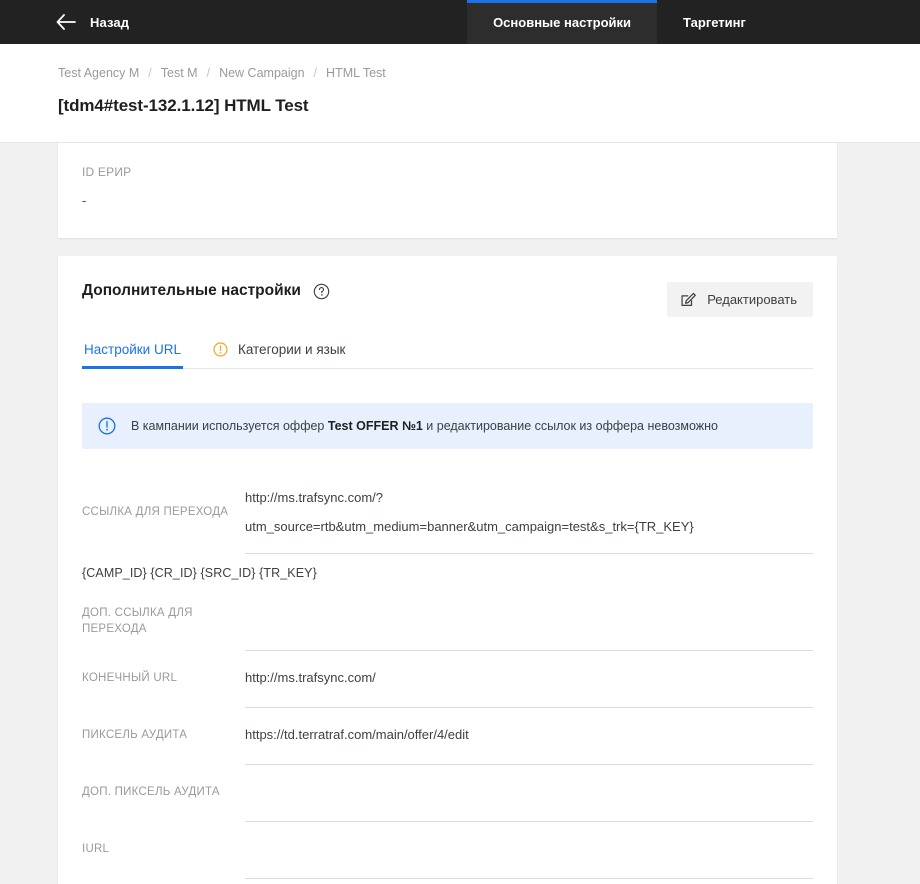 This screenshot has height=884, width=920. I want to click on settings-card-header: Дополнительные настройки Редактировать, so click(447, 299).